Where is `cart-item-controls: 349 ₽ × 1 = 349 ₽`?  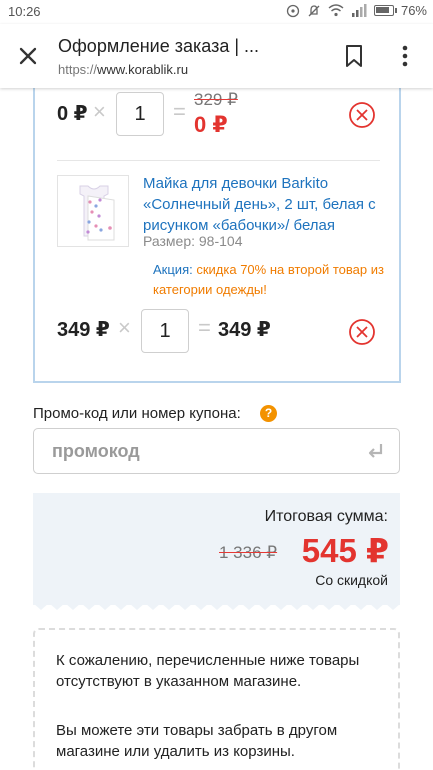
cart-item-controls: 349 ₽ × 1 = 349 ₽ is located at coordinates (217, 335).